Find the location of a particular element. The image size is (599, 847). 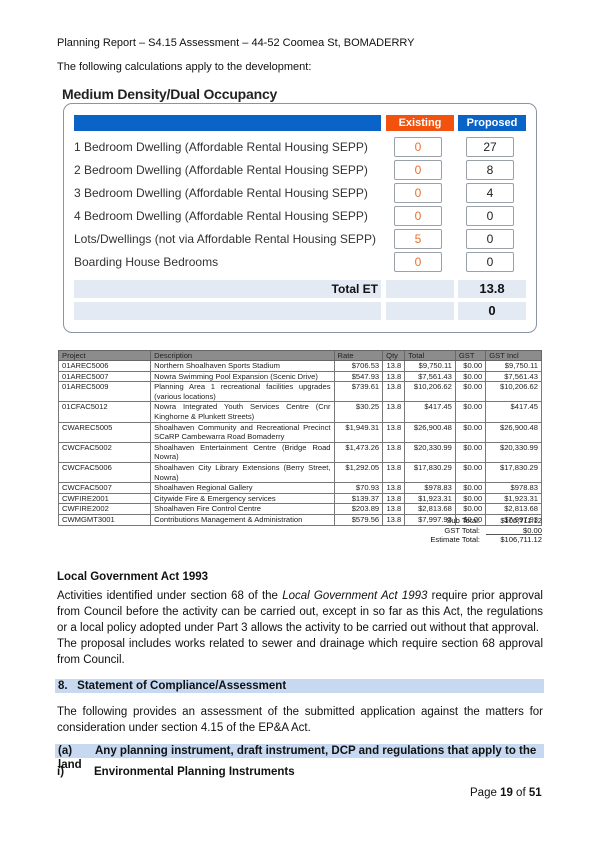

project-code-cell: 01AREC5006 is located at coordinates (104, 366).